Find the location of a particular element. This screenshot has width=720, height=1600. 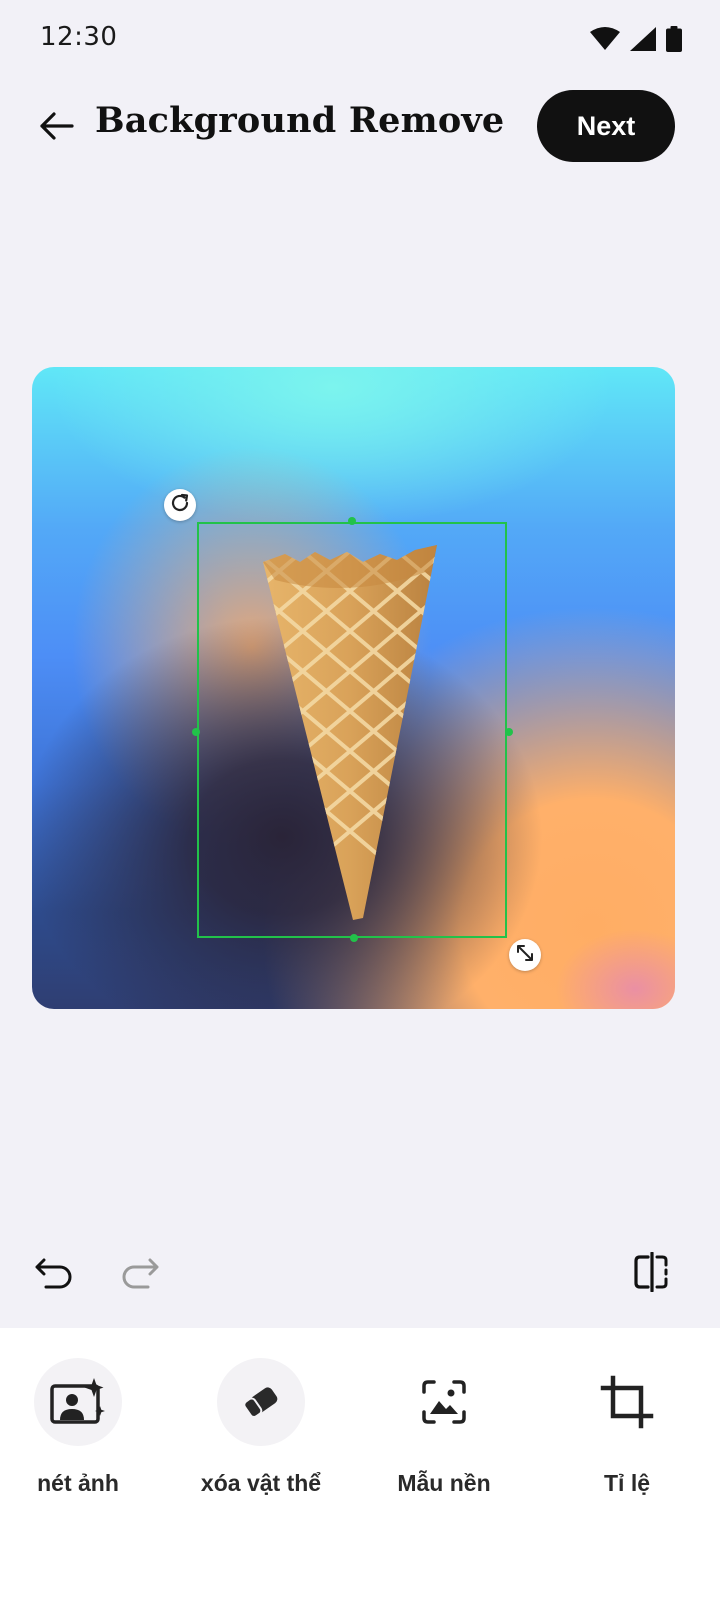

crop-icon is located at coordinates (627, 1402).